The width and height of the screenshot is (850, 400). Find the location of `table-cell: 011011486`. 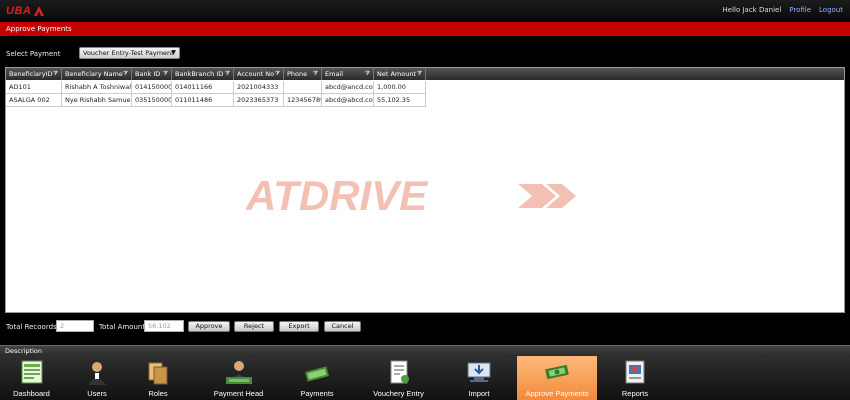

table-cell: 011011486 is located at coordinates (203, 100).